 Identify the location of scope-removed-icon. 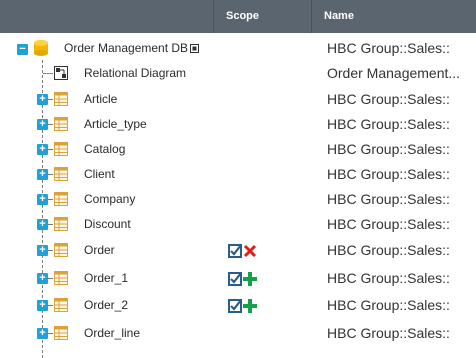
(242, 251).